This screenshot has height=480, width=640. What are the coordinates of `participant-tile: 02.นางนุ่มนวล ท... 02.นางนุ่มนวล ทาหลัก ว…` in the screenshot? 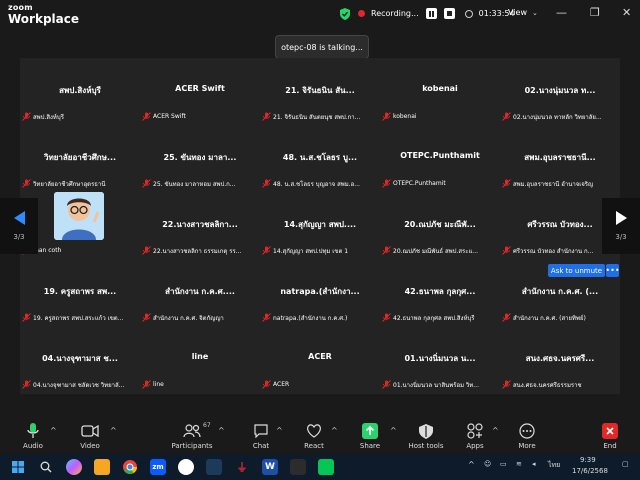 It's located at (560, 91).